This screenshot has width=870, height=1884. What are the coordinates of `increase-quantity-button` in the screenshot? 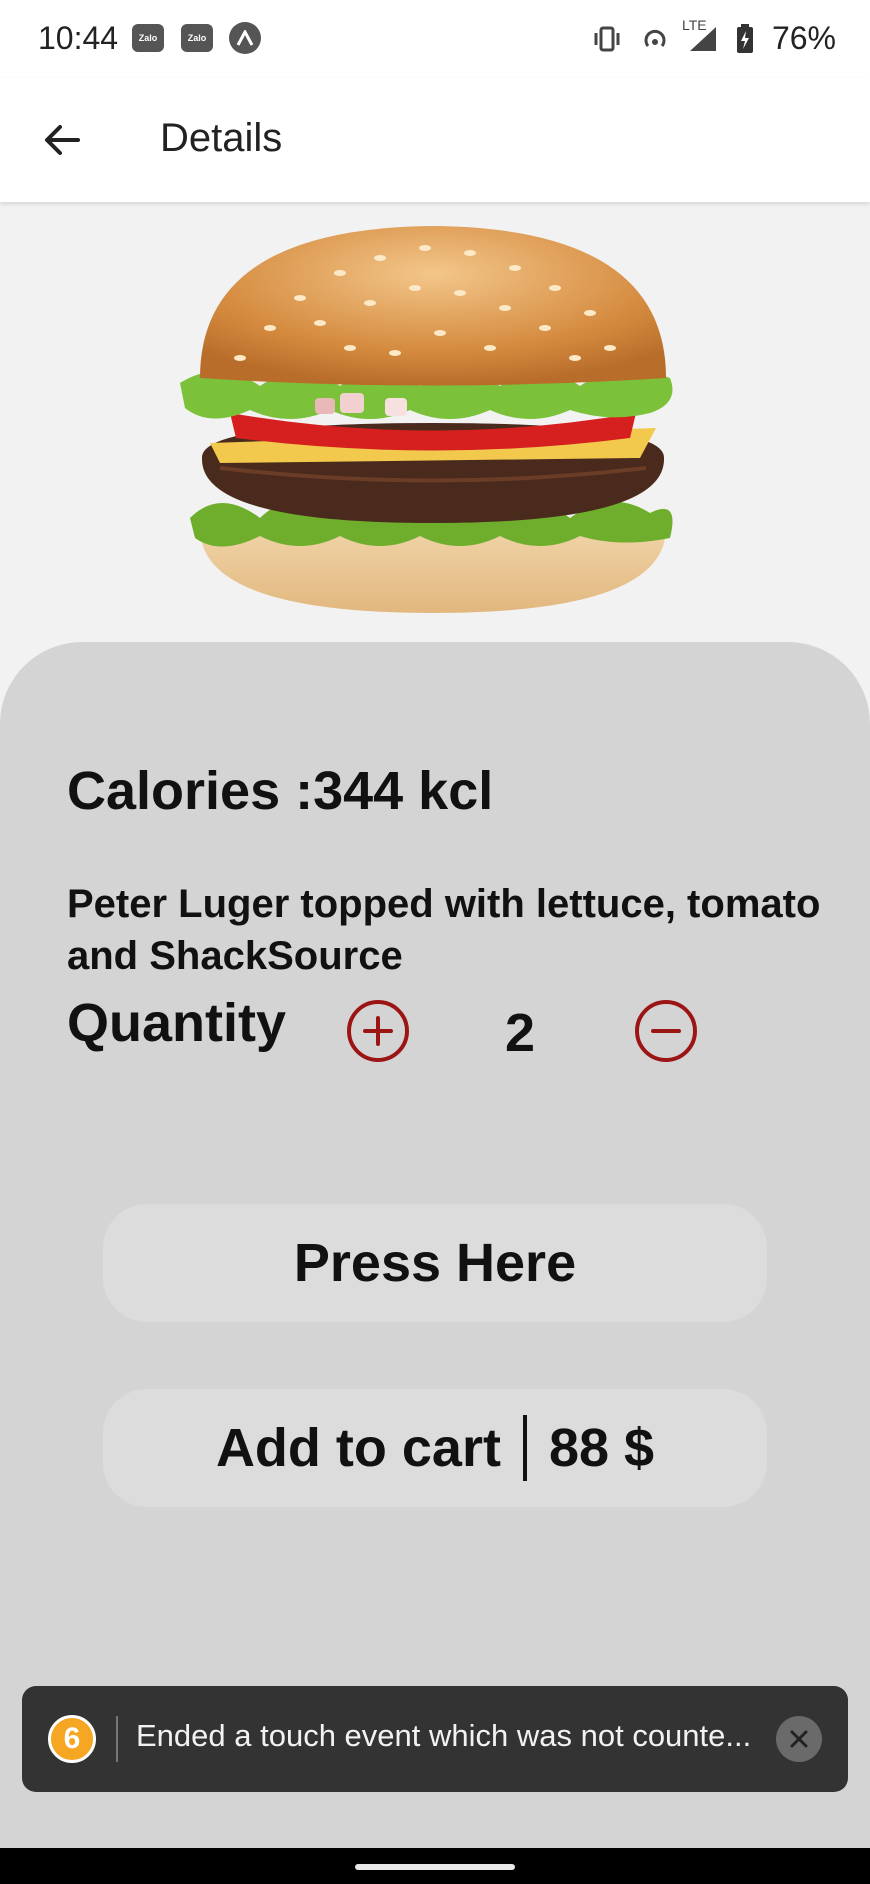 It's located at (378, 1031).